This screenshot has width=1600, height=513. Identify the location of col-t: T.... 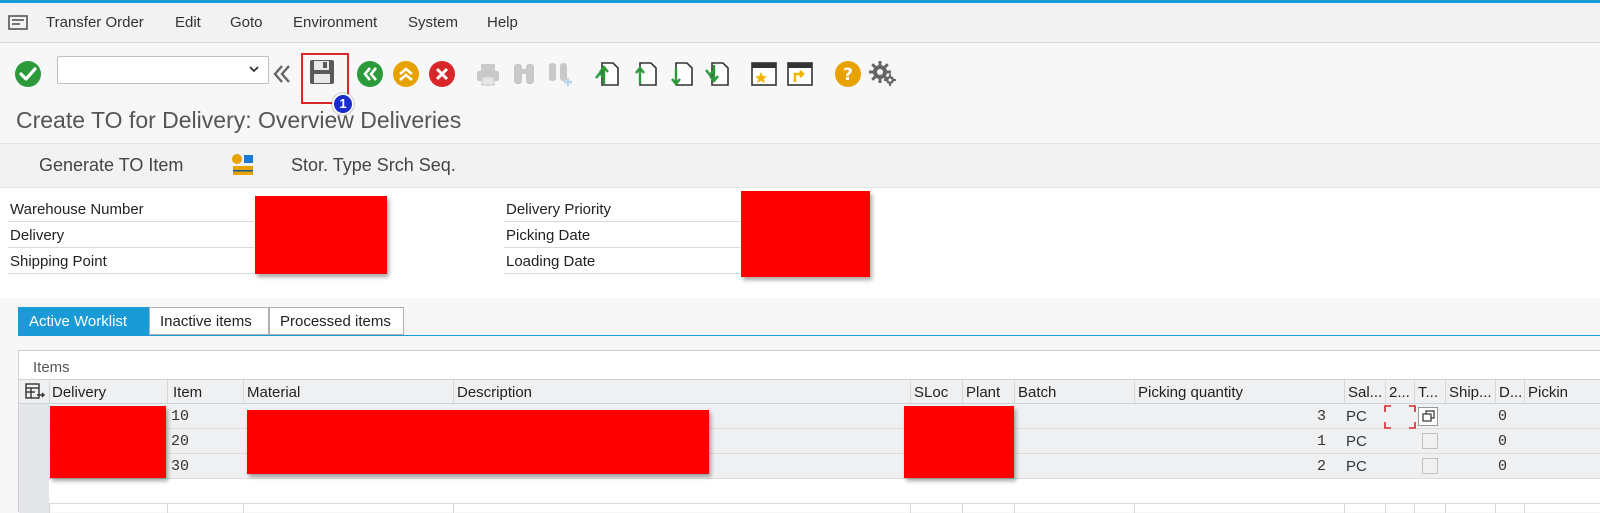
(1428, 392).